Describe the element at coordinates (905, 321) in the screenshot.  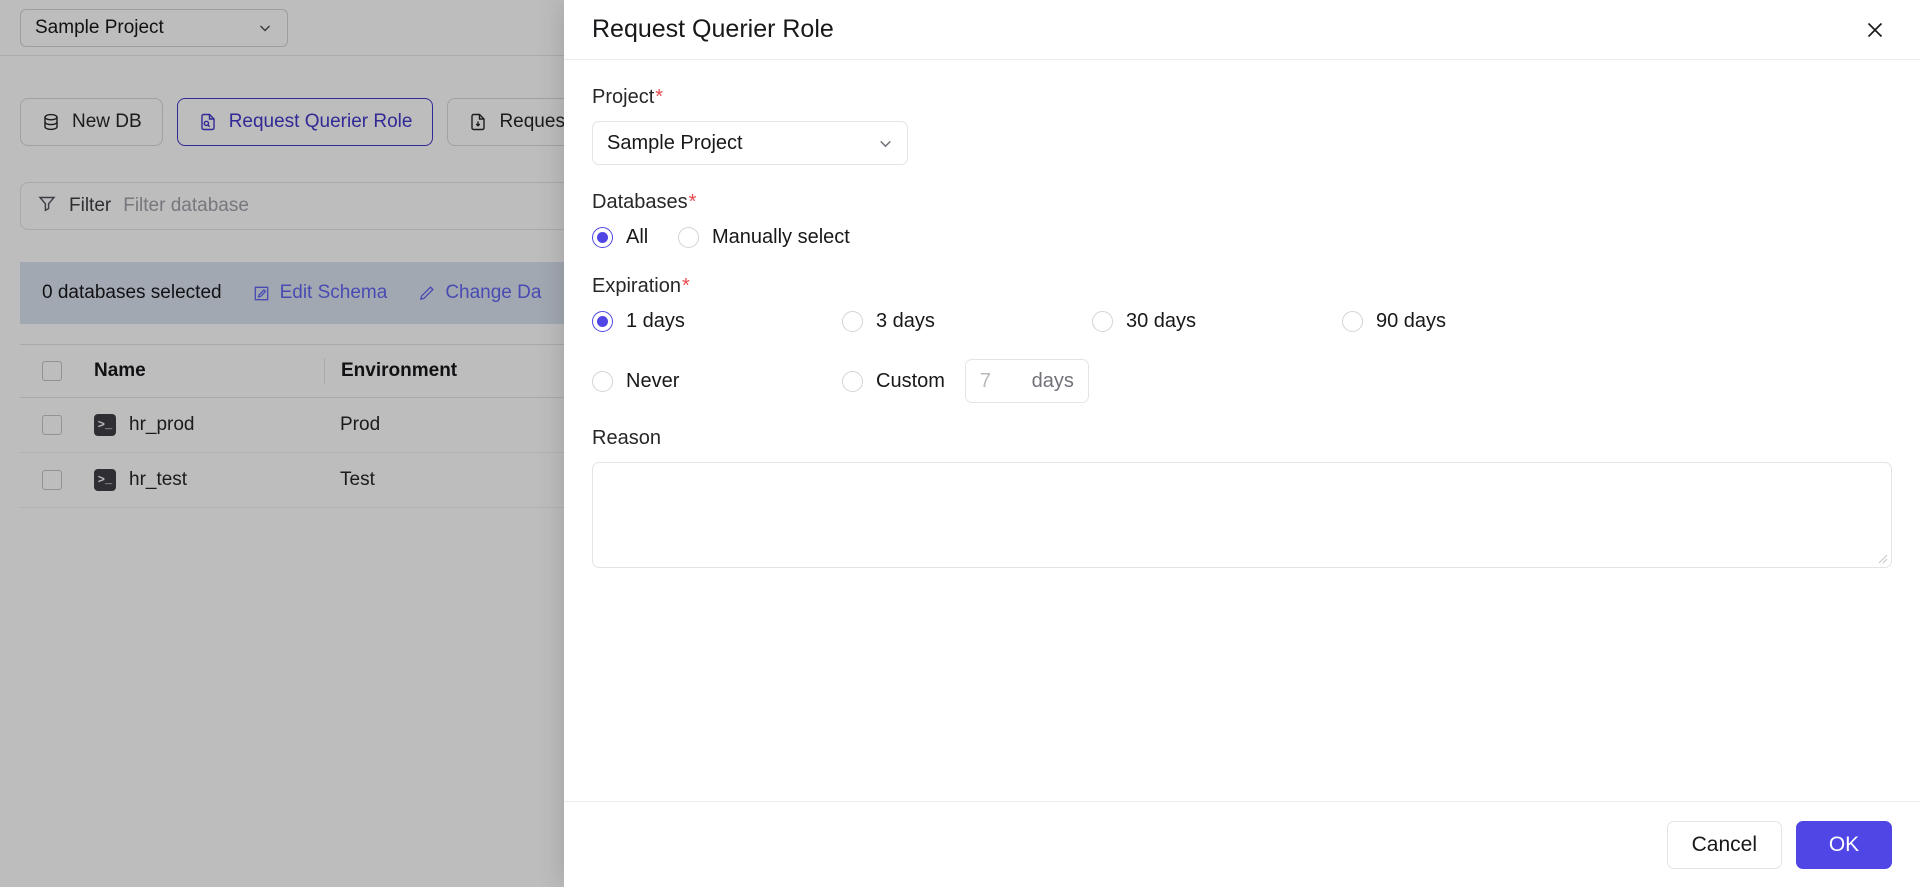
I see `expiration-option-3-days-label: 3 days` at that location.